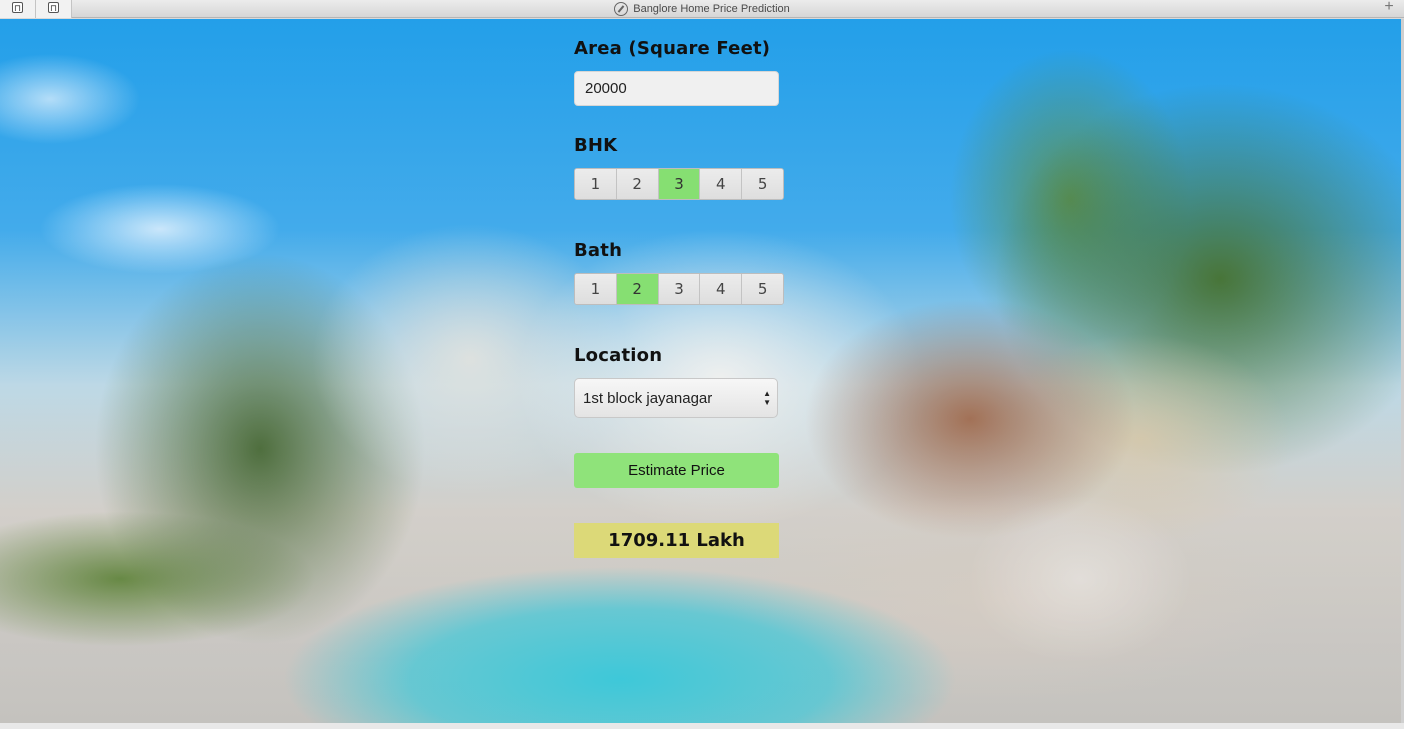 The width and height of the screenshot is (1404, 729). Describe the element at coordinates (621, 9) in the screenshot. I see `compass-icon` at that location.